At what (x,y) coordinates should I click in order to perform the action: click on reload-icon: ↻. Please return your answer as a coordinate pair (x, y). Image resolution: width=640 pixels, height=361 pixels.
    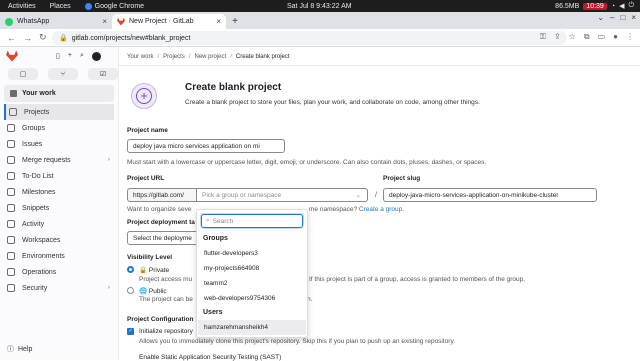
    Looking at the image, I should click on (43, 37).